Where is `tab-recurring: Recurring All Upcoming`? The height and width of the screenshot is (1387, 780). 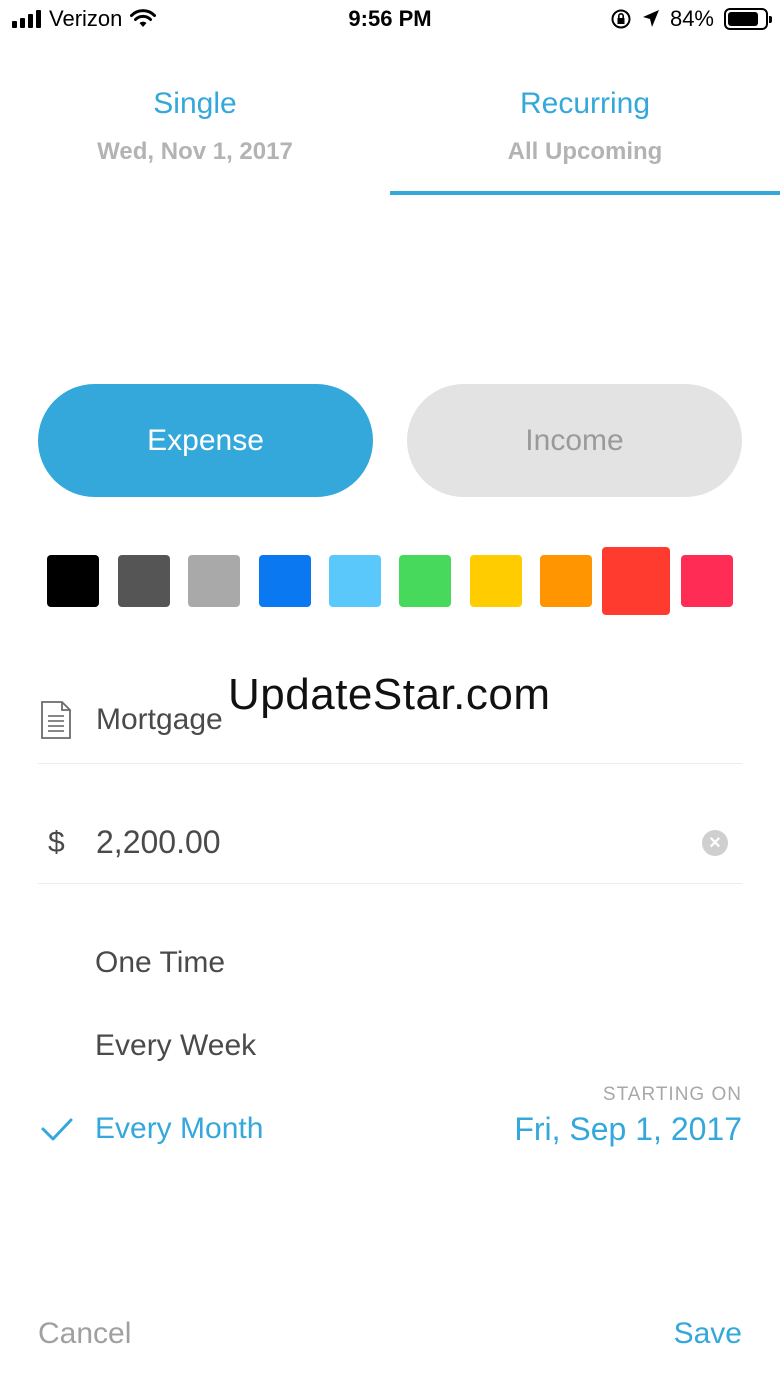
tab-recurring: Recurring All Upcoming is located at coordinates (585, 138).